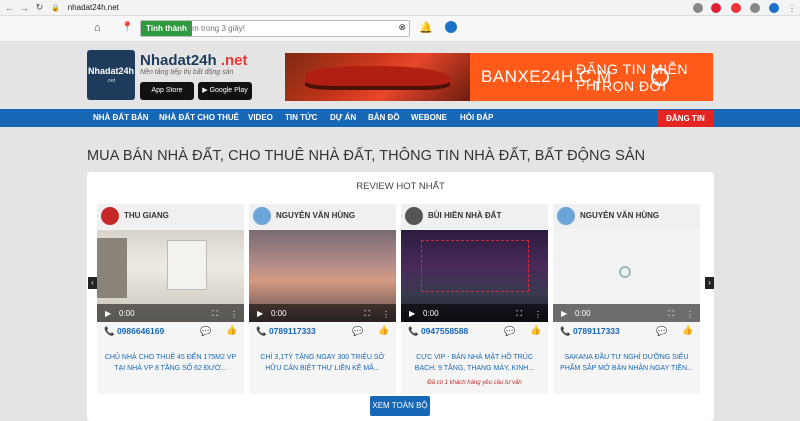 The height and width of the screenshot is (421, 800). I want to click on address-bar: nhadat24h.net, so click(93, 7).